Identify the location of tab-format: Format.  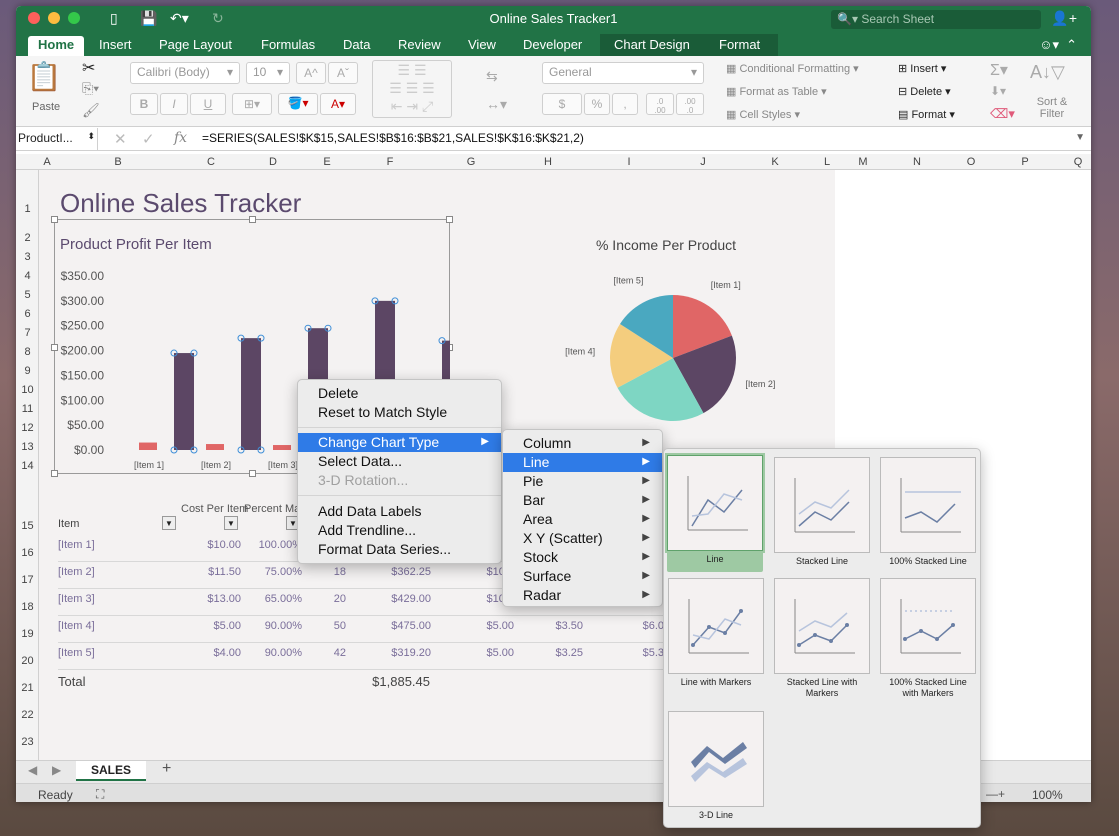
(739, 44).